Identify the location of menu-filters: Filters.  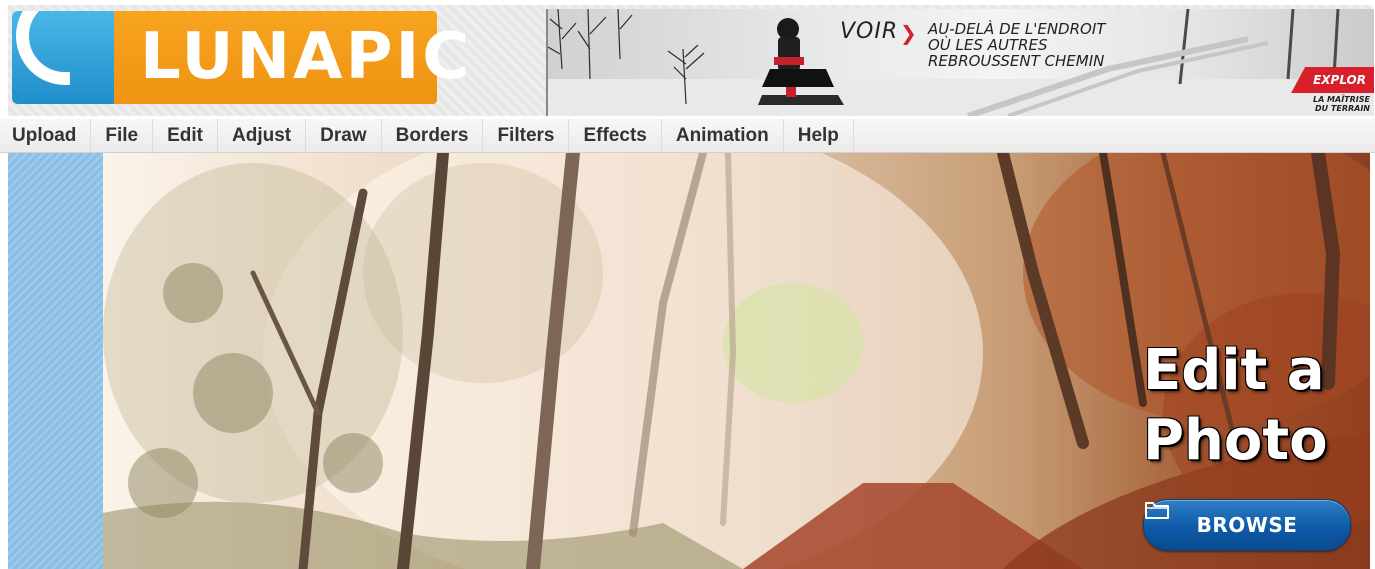
(526, 135).